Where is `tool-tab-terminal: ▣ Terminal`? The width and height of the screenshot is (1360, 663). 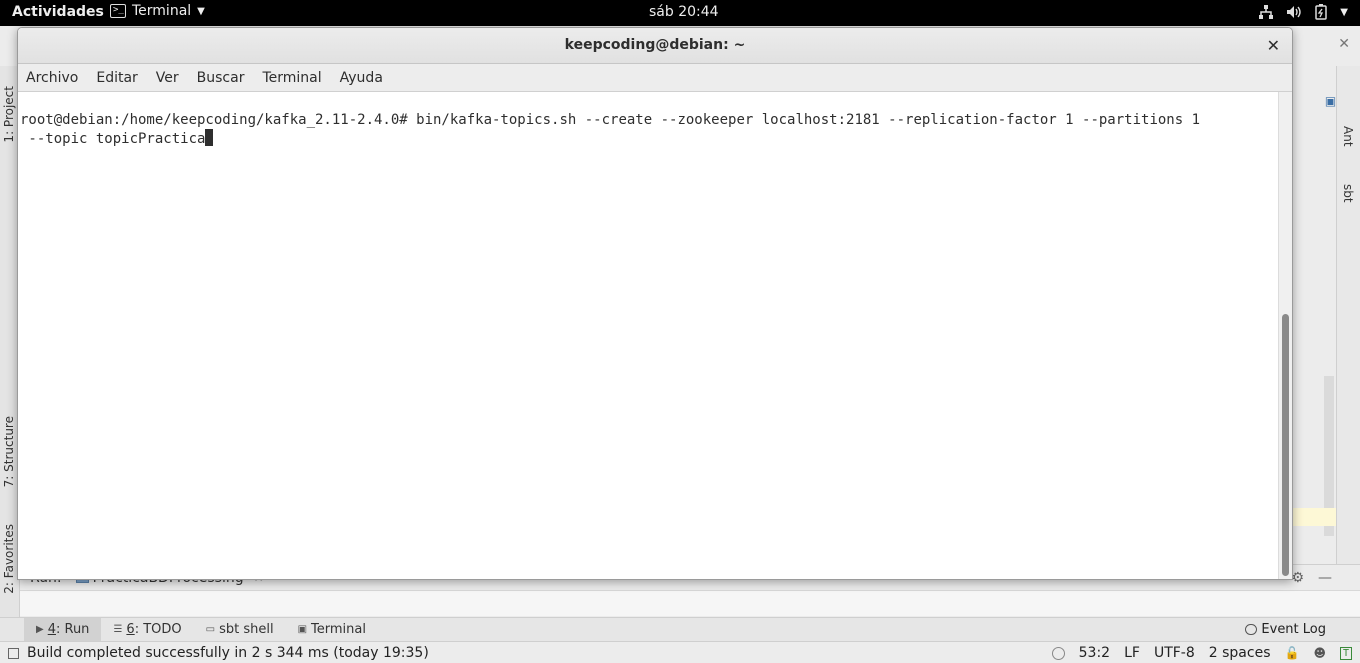 tool-tab-terminal: ▣ Terminal is located at coordinates (332, 630).